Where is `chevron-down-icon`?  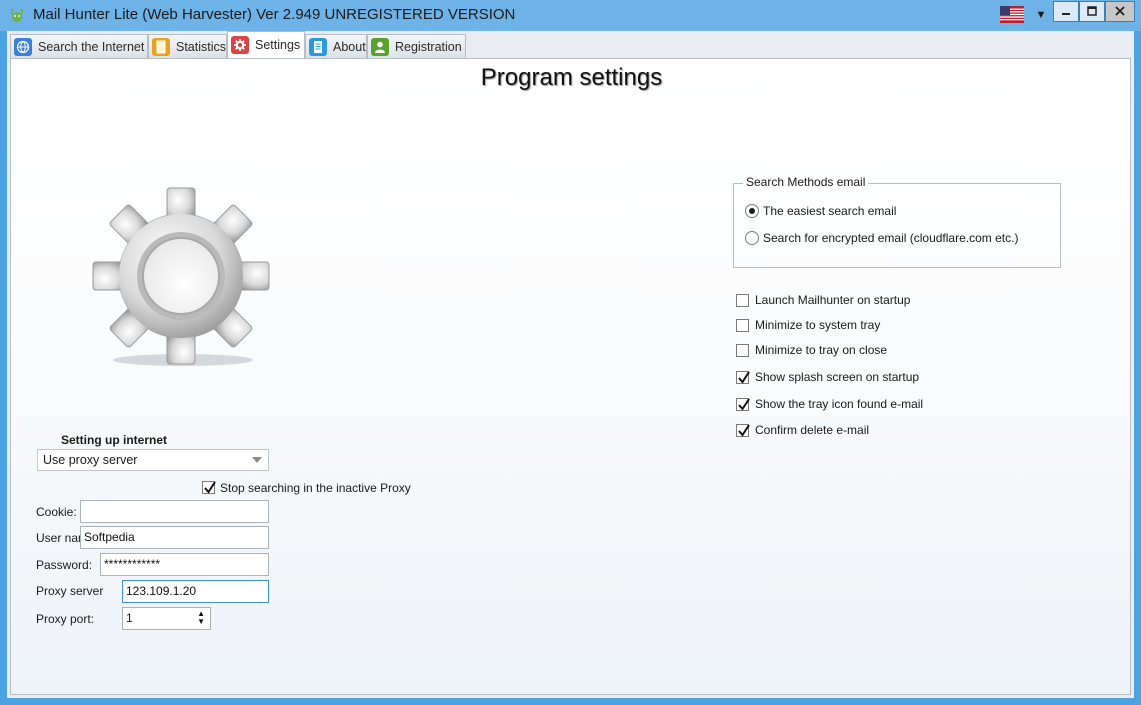 chevron-down-icon is located at coordinates (257, 460).